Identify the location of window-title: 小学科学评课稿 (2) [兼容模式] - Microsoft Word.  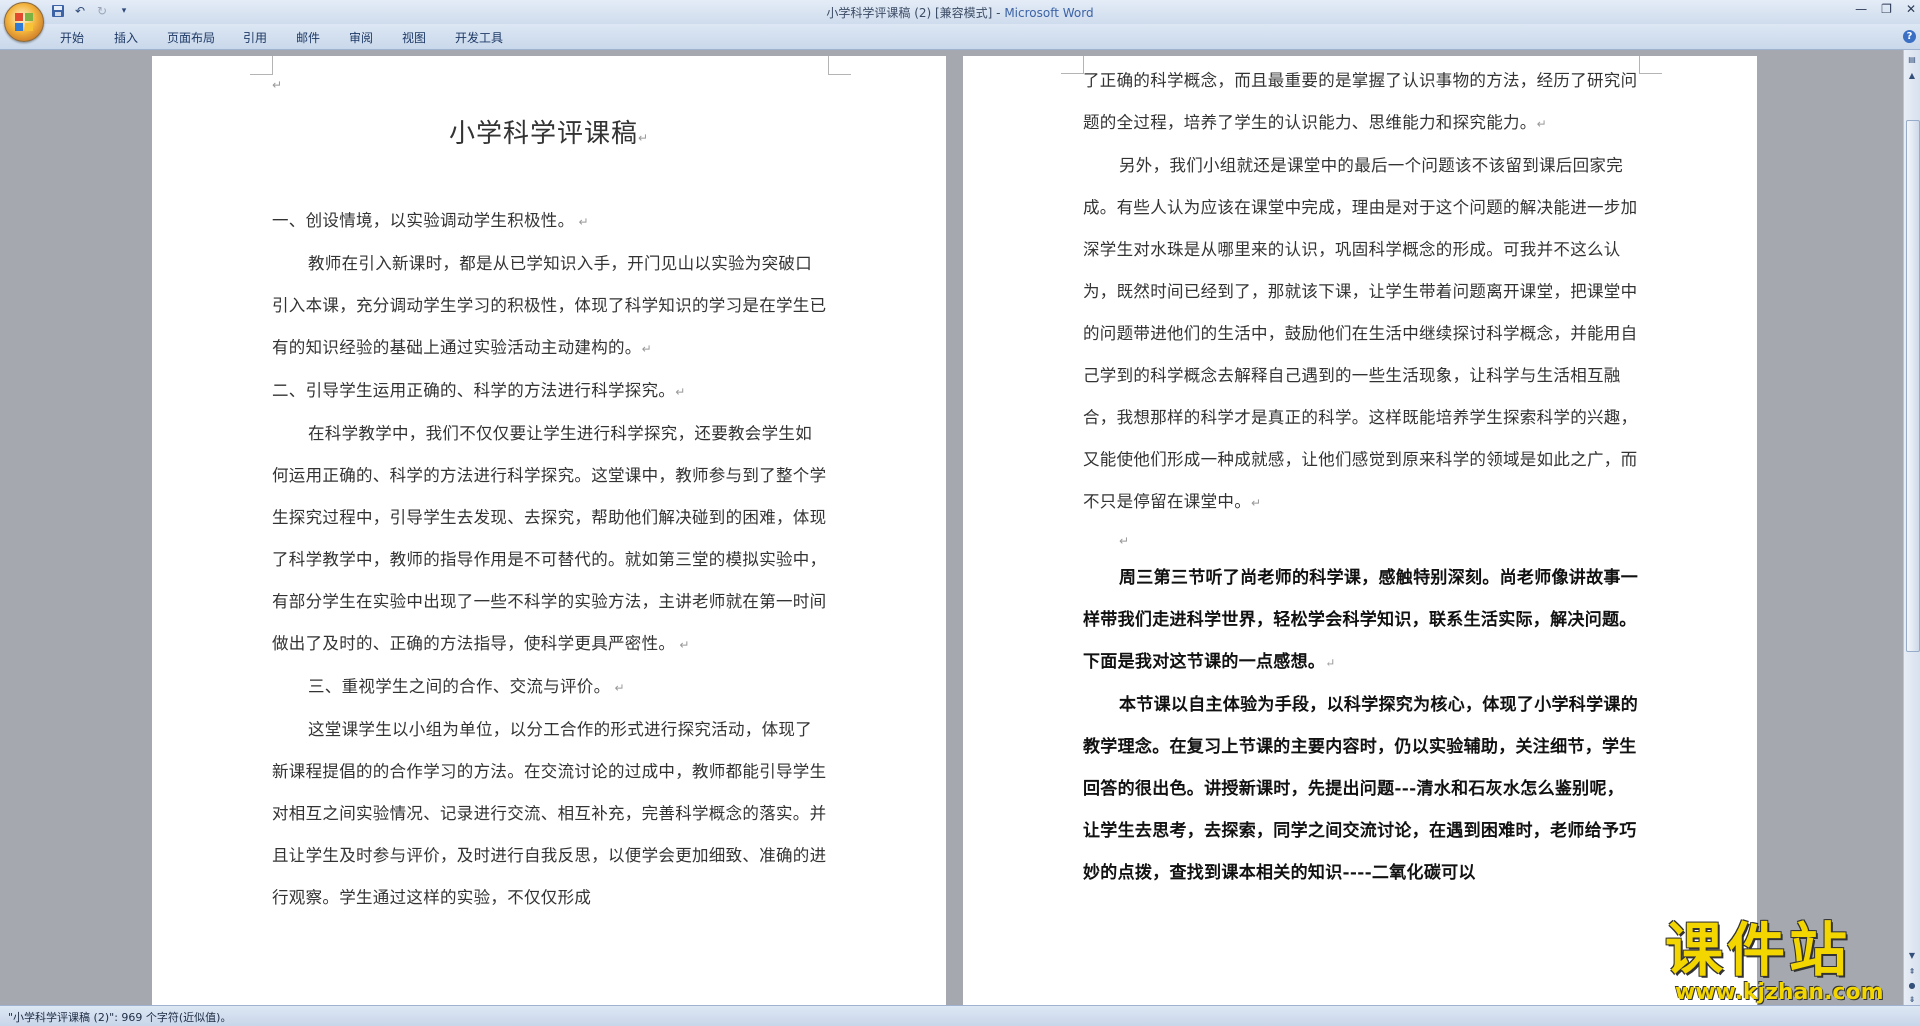
(960, 12).